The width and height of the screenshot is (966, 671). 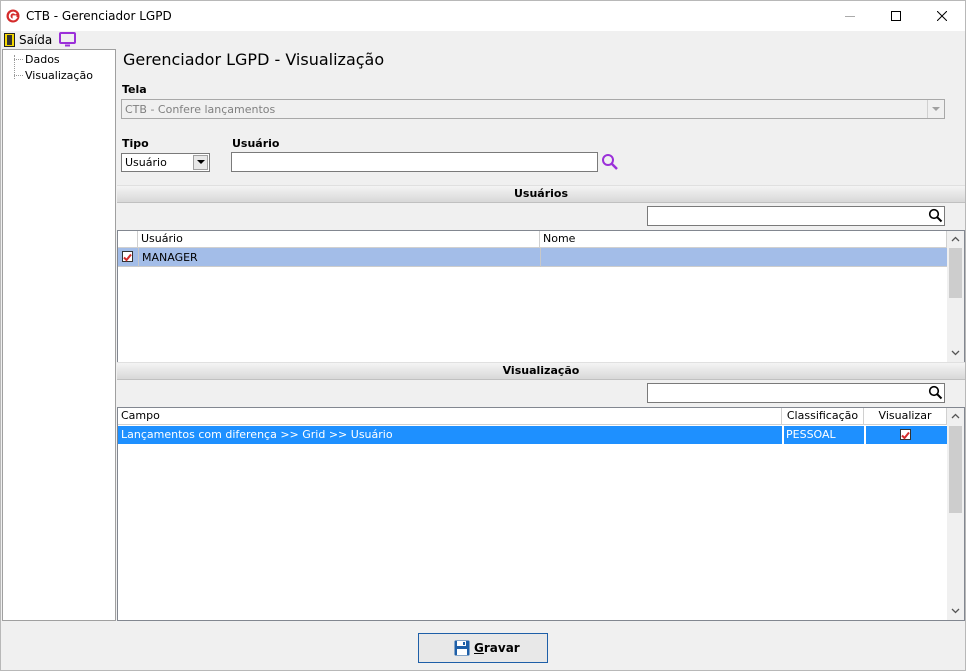 What do you see at coordinates (955, 514) in the screenshot?
I see `view-vertical-scrollbar` at bounding box center [955, 514].